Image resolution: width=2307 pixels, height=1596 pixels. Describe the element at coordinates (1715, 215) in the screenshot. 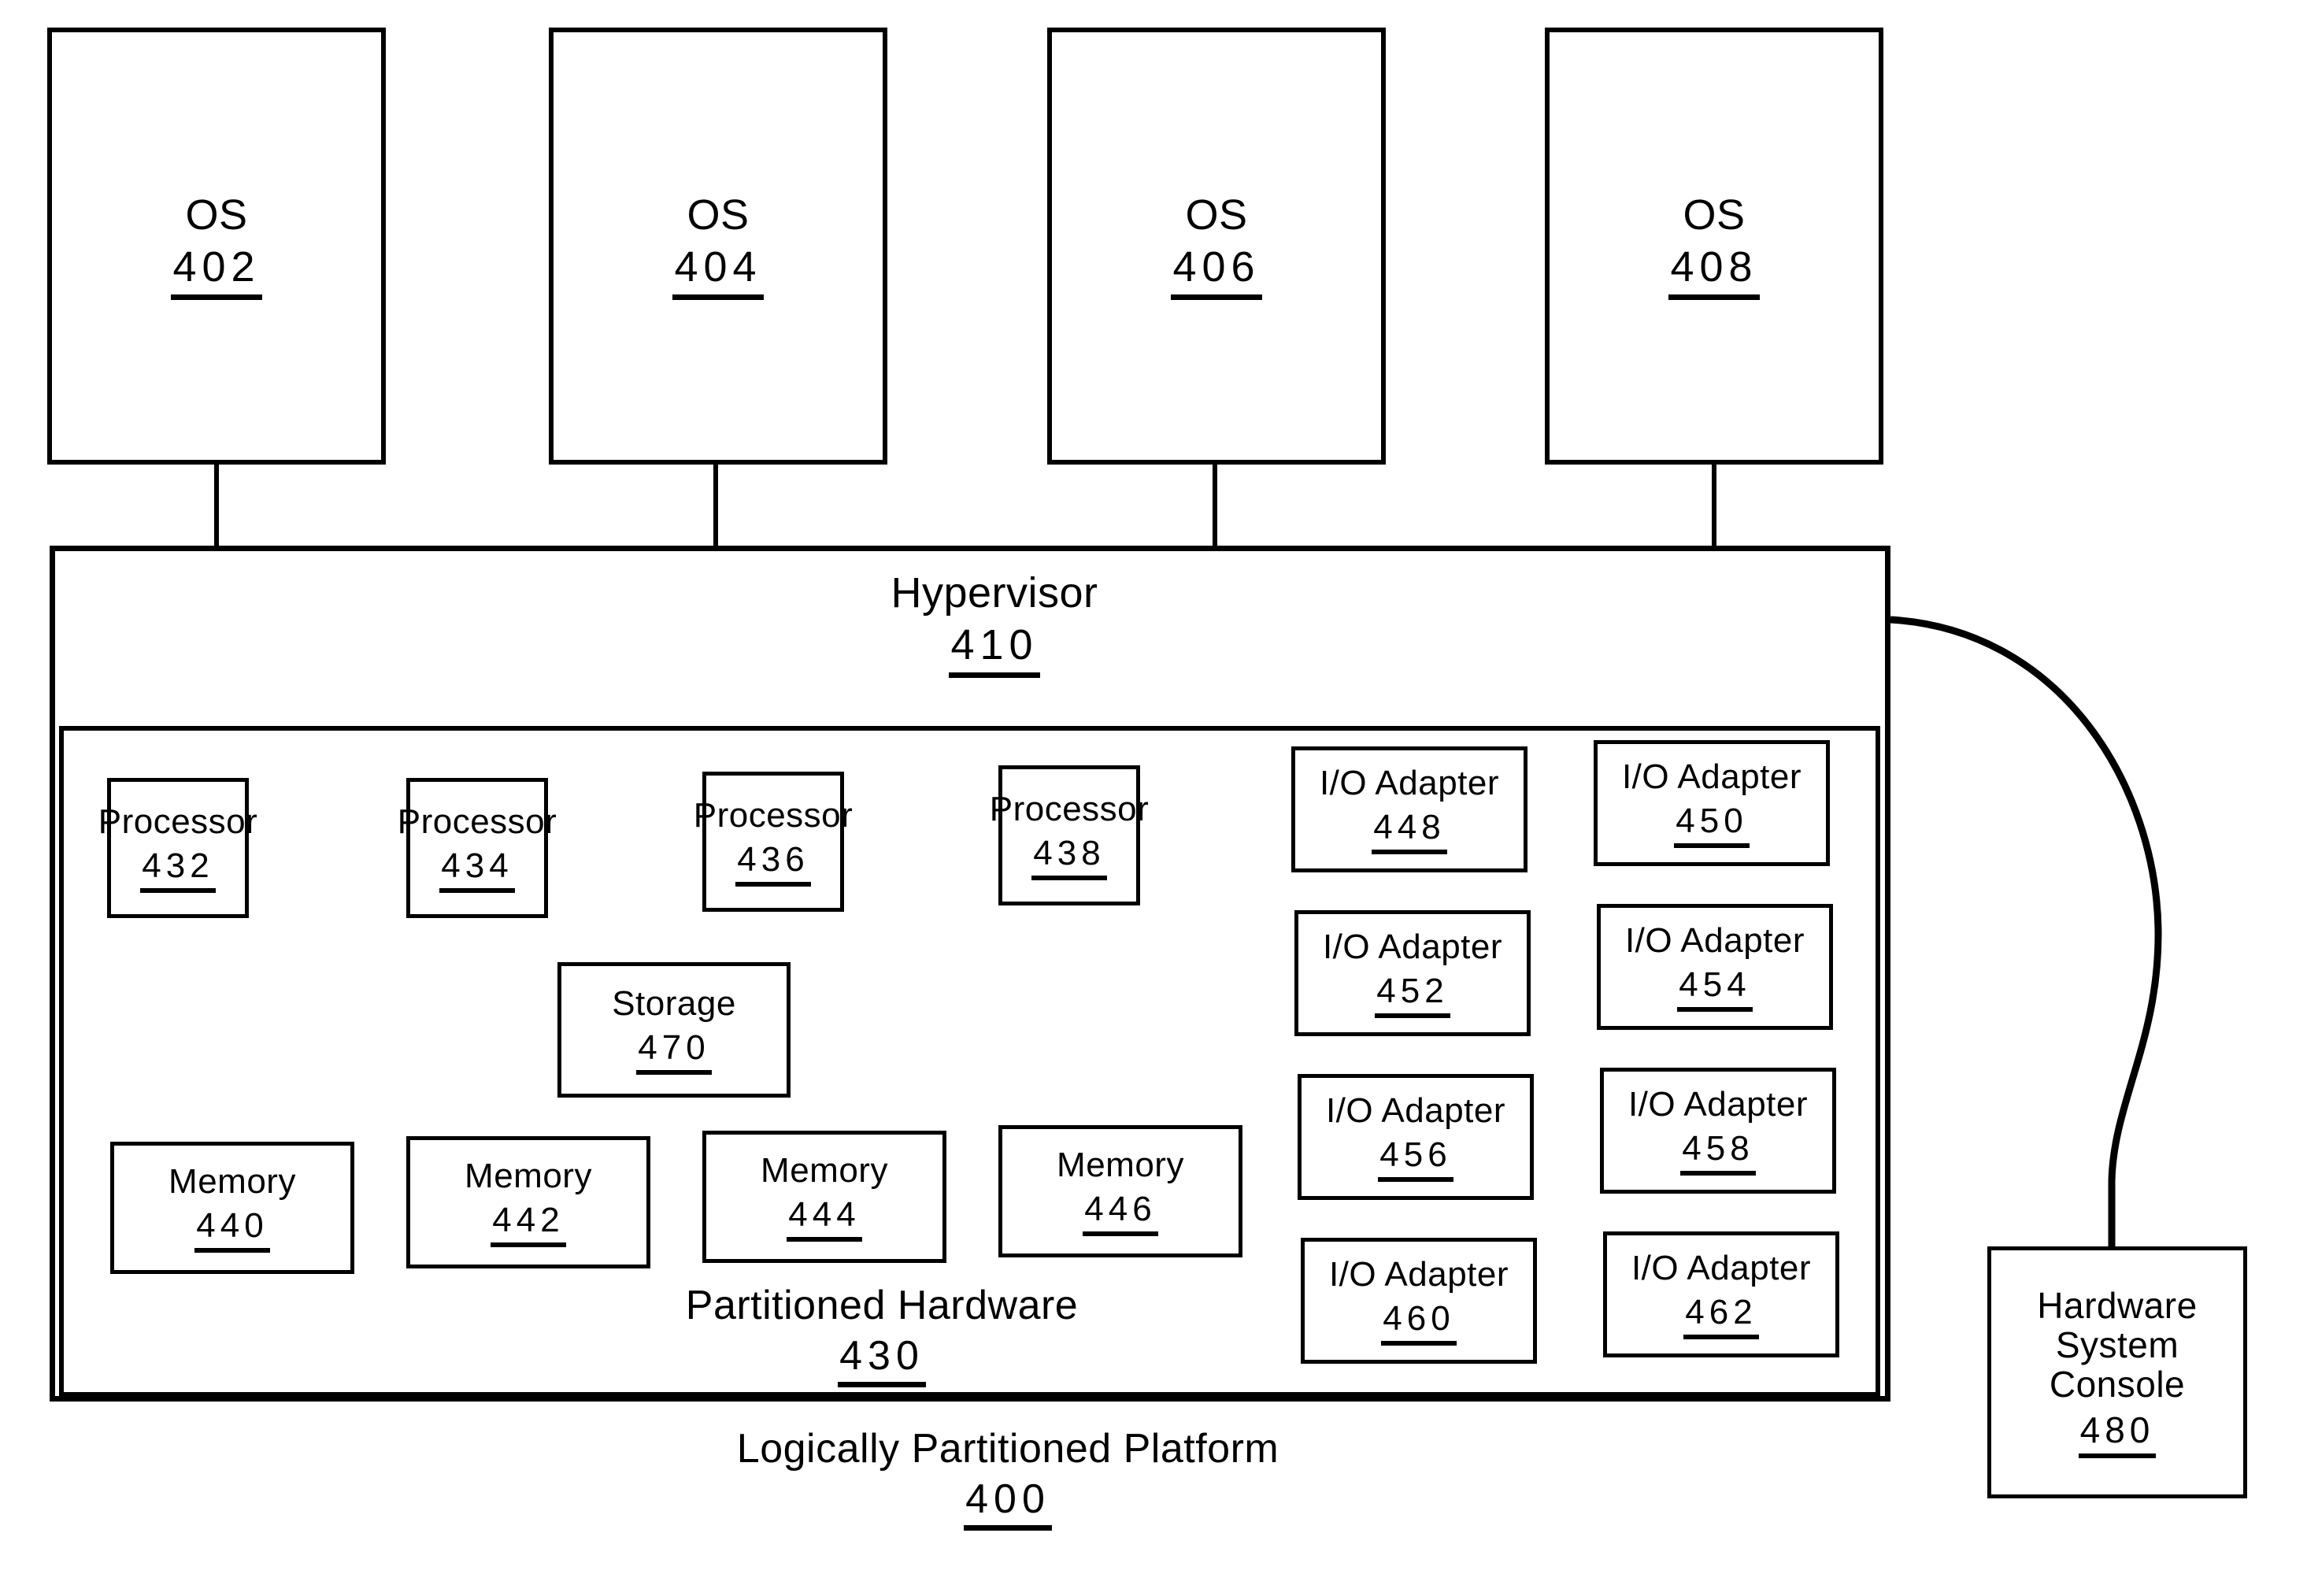

I see `os-box-408-label: OS` at that location.